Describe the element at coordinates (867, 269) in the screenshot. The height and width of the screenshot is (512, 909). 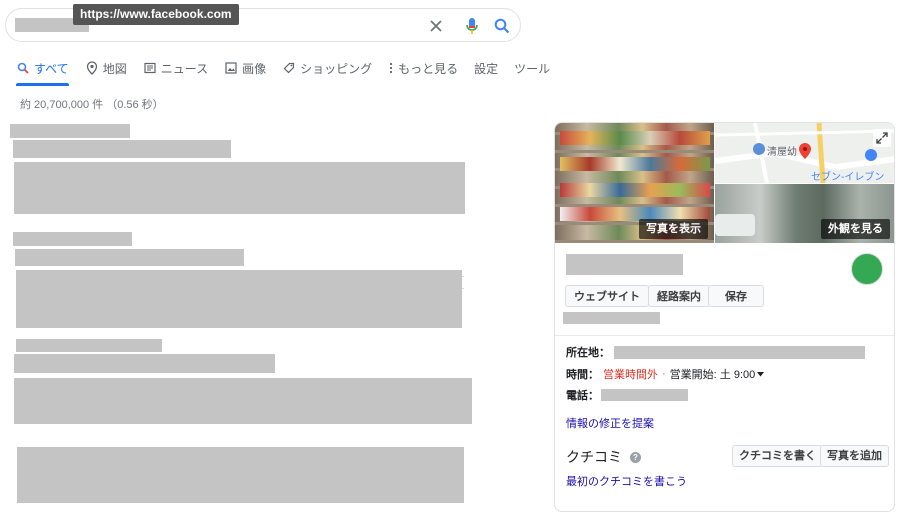
I see `business-logo` at that location.